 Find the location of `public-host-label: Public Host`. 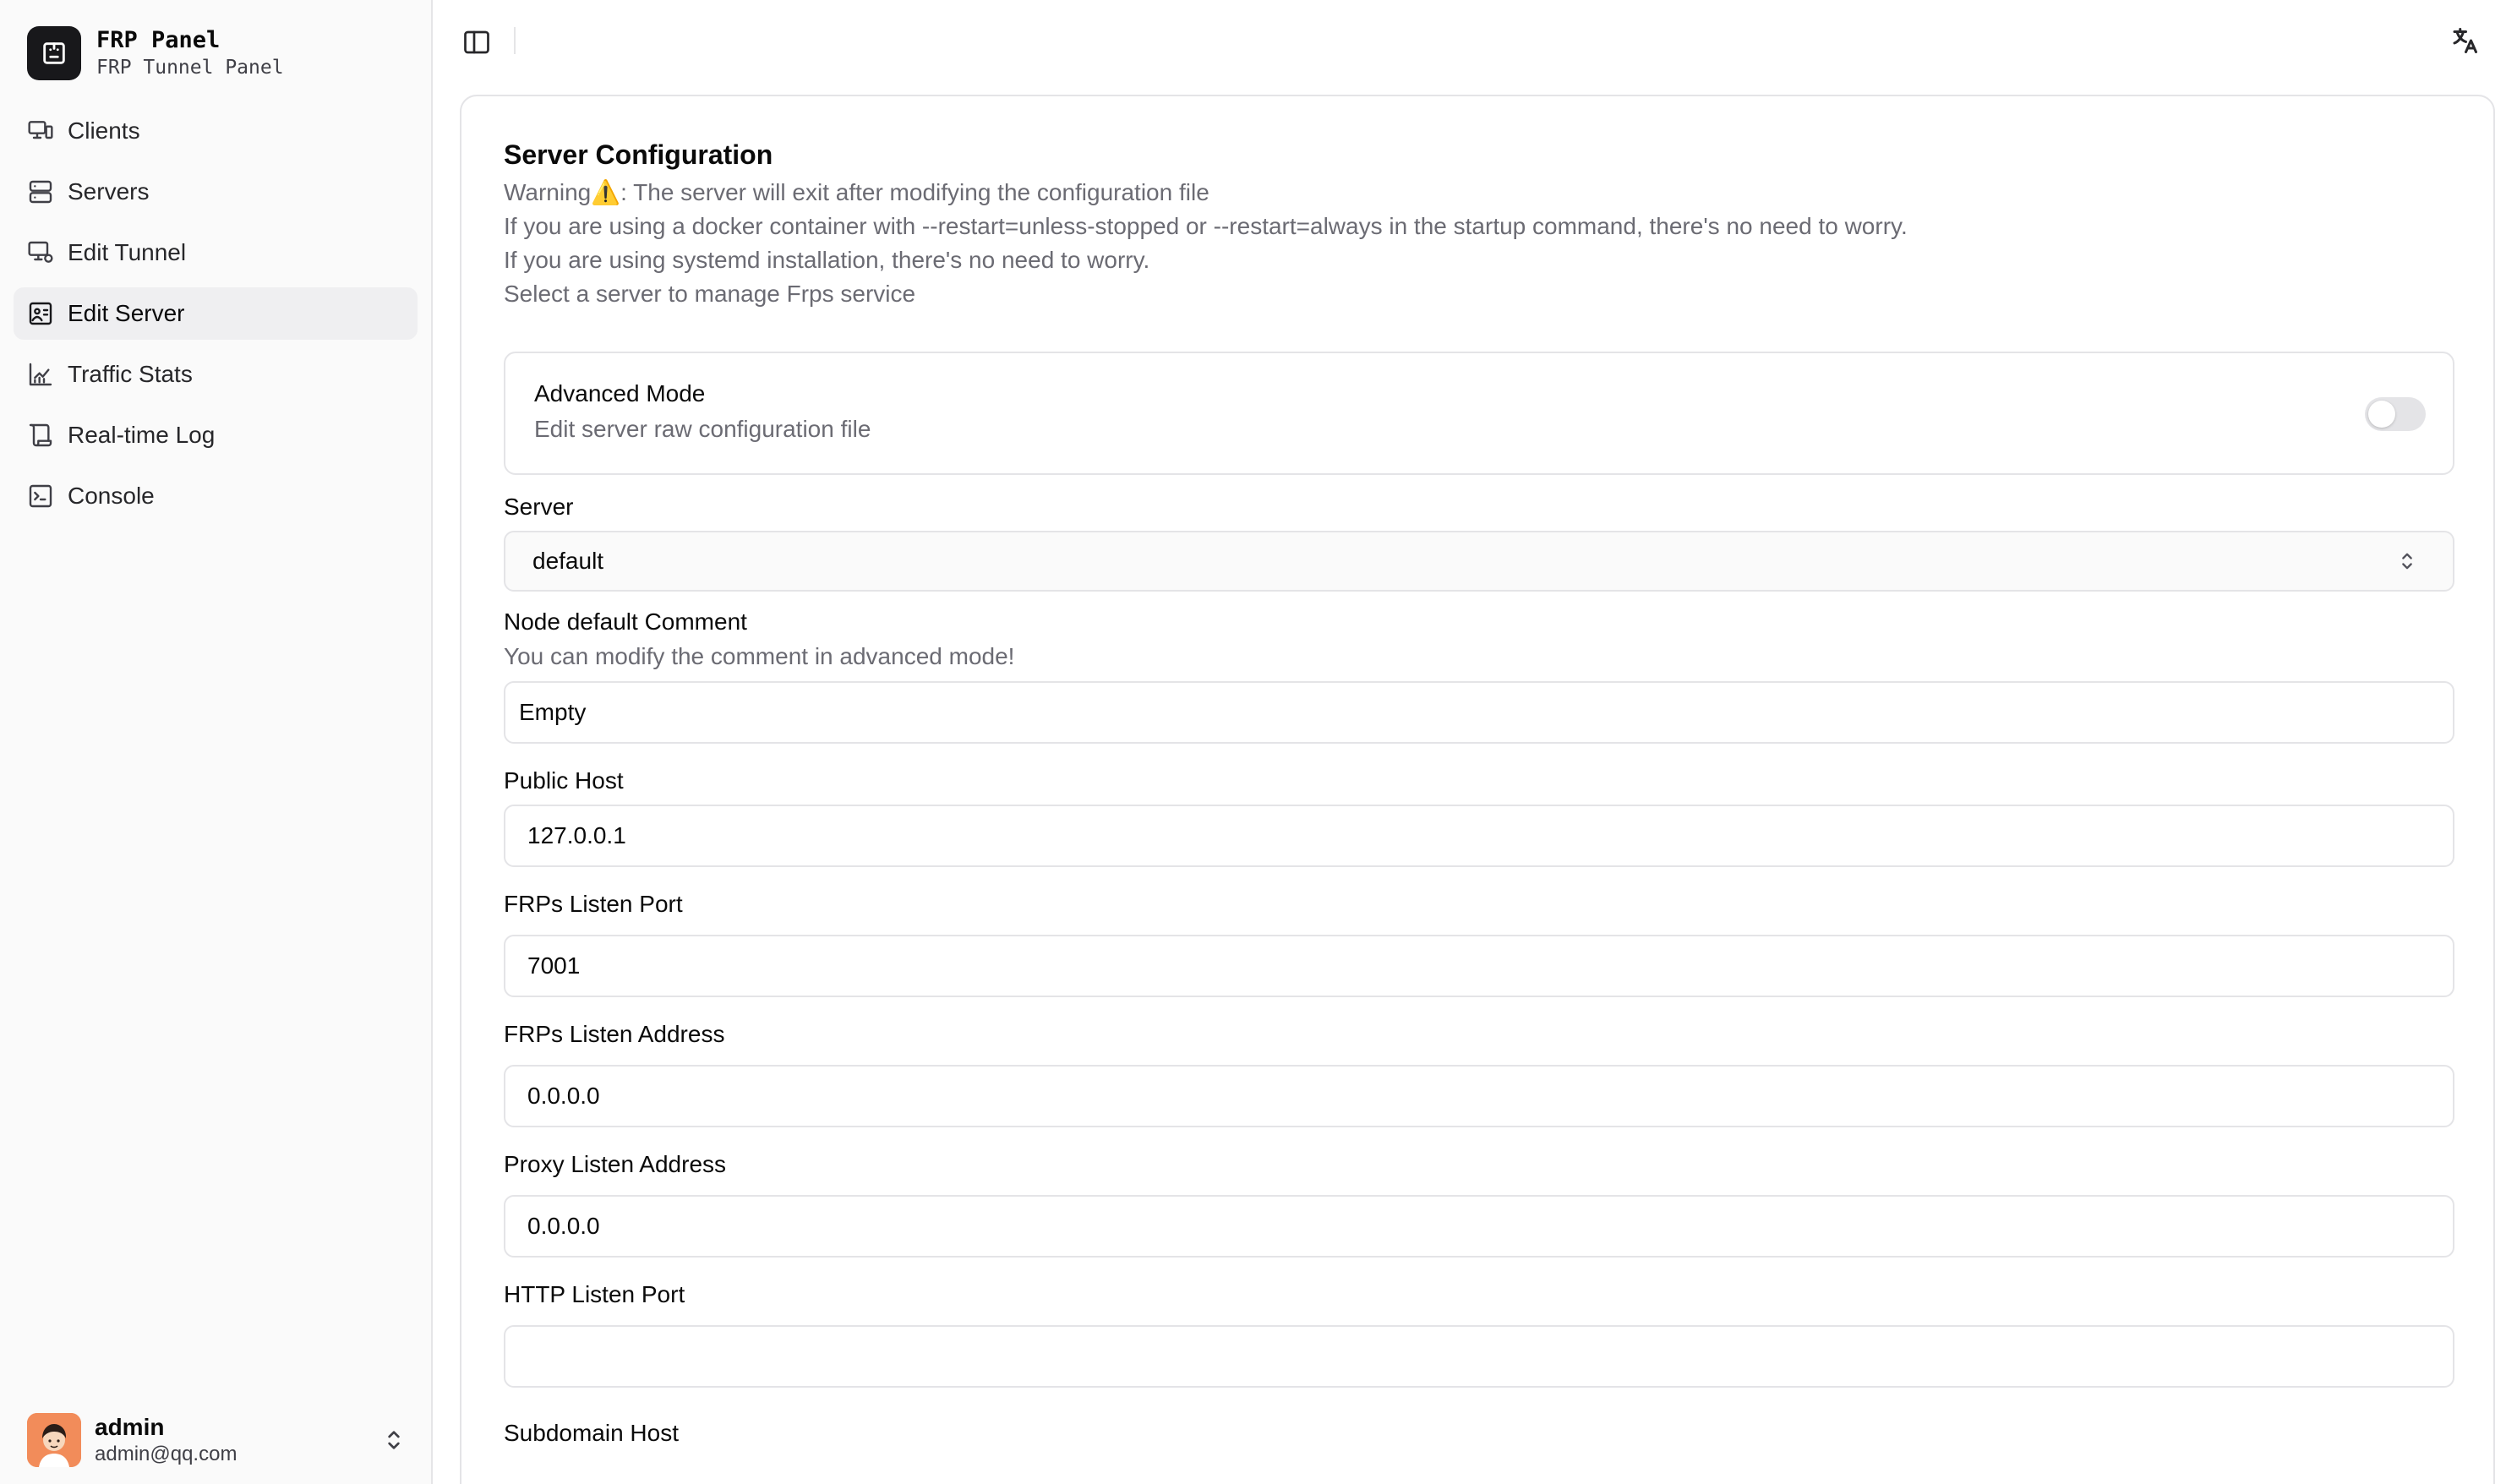

public-host-label: Public Host is located at coordinates (564, 780).